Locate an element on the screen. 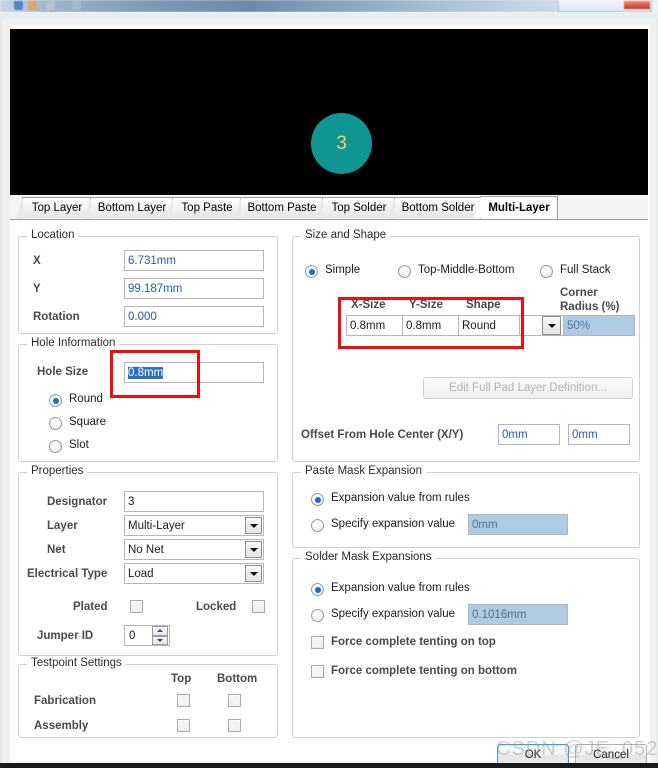  pad-shape-preview: 3 is located at coordinates (341, 143).